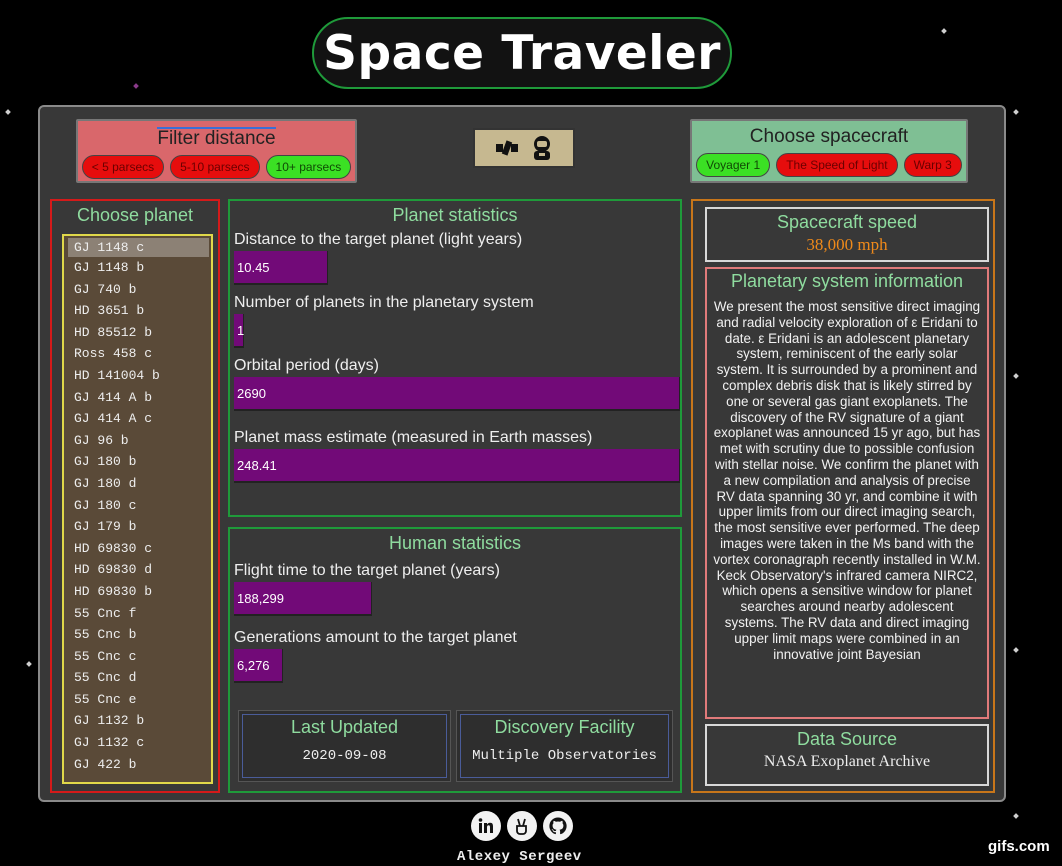  Describe the element at coordinates (847, 281) in the screenshot. I see `planetary-info-heading: Planetary system information` at that location.